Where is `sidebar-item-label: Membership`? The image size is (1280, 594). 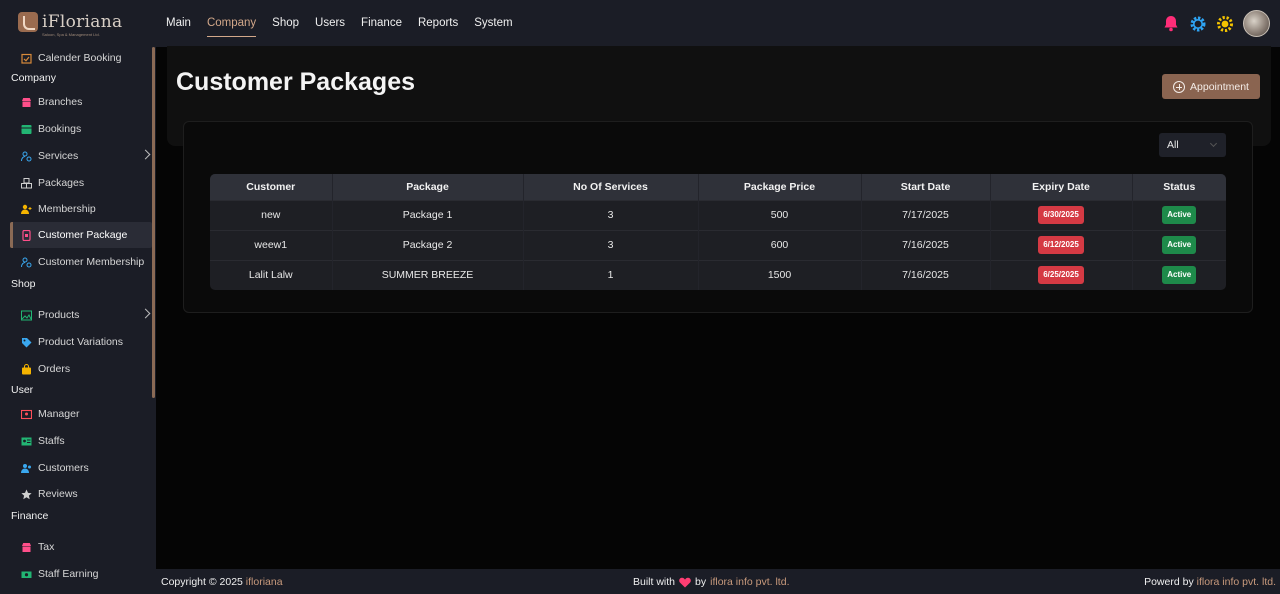 sidebar-item-label: Membership is located at coordinates (67, 209).